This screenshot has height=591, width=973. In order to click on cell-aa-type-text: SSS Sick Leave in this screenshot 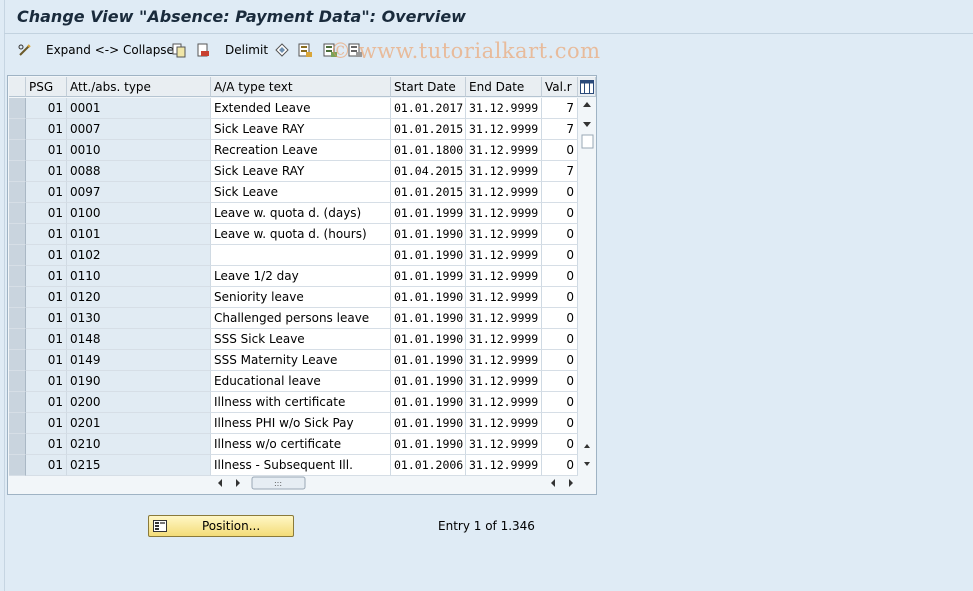, I will do `click(301, 339)`.